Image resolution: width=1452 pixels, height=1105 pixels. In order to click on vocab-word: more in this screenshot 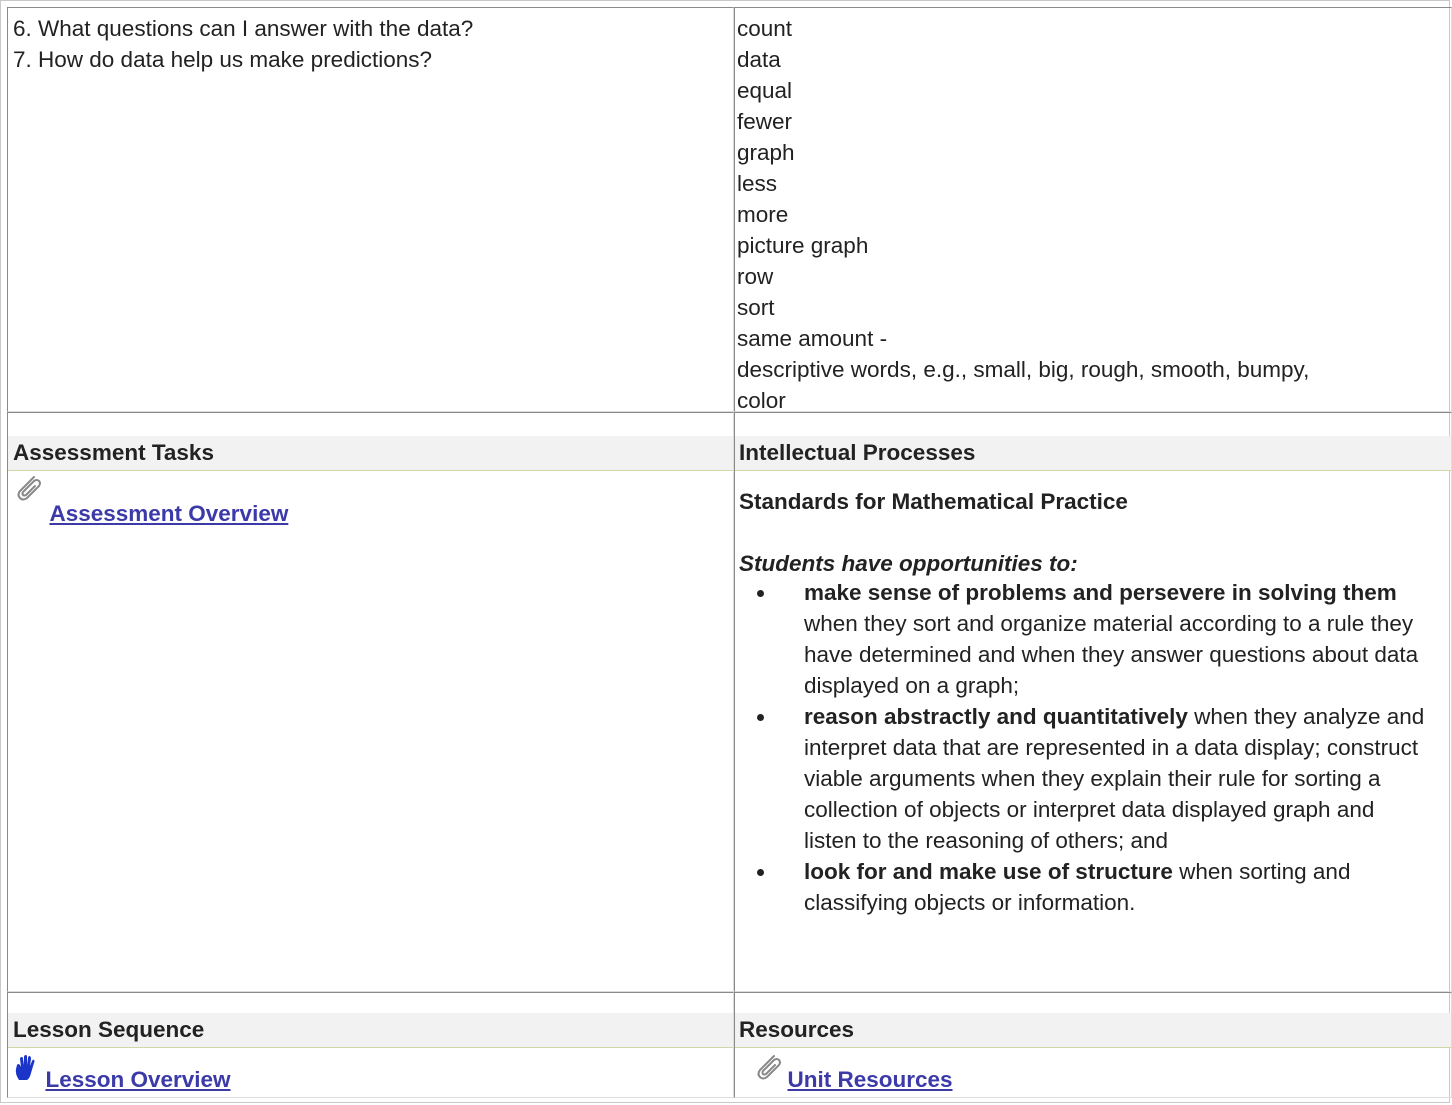, I will do `click(763, 214)`.